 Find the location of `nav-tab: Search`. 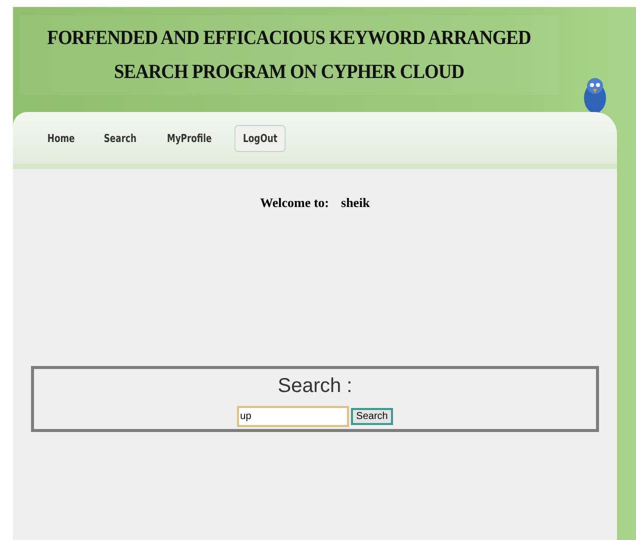

nav-tab: Search is located at coordinates (120, 138).